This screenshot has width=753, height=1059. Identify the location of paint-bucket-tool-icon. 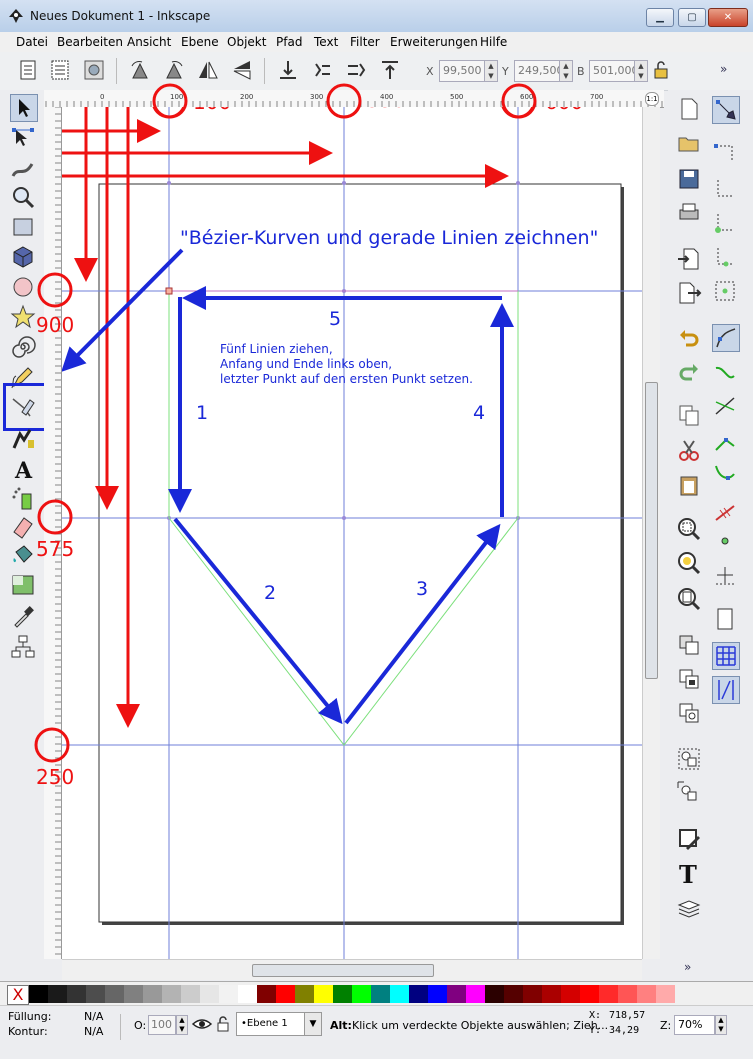
(23, 555).